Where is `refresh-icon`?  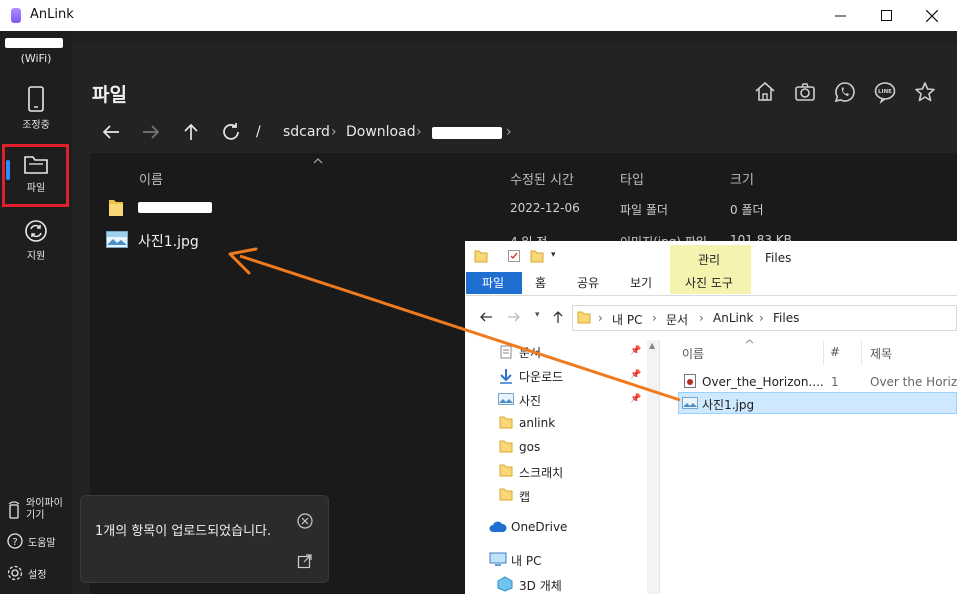
refresh-icon is located at coordinates (231, 132).